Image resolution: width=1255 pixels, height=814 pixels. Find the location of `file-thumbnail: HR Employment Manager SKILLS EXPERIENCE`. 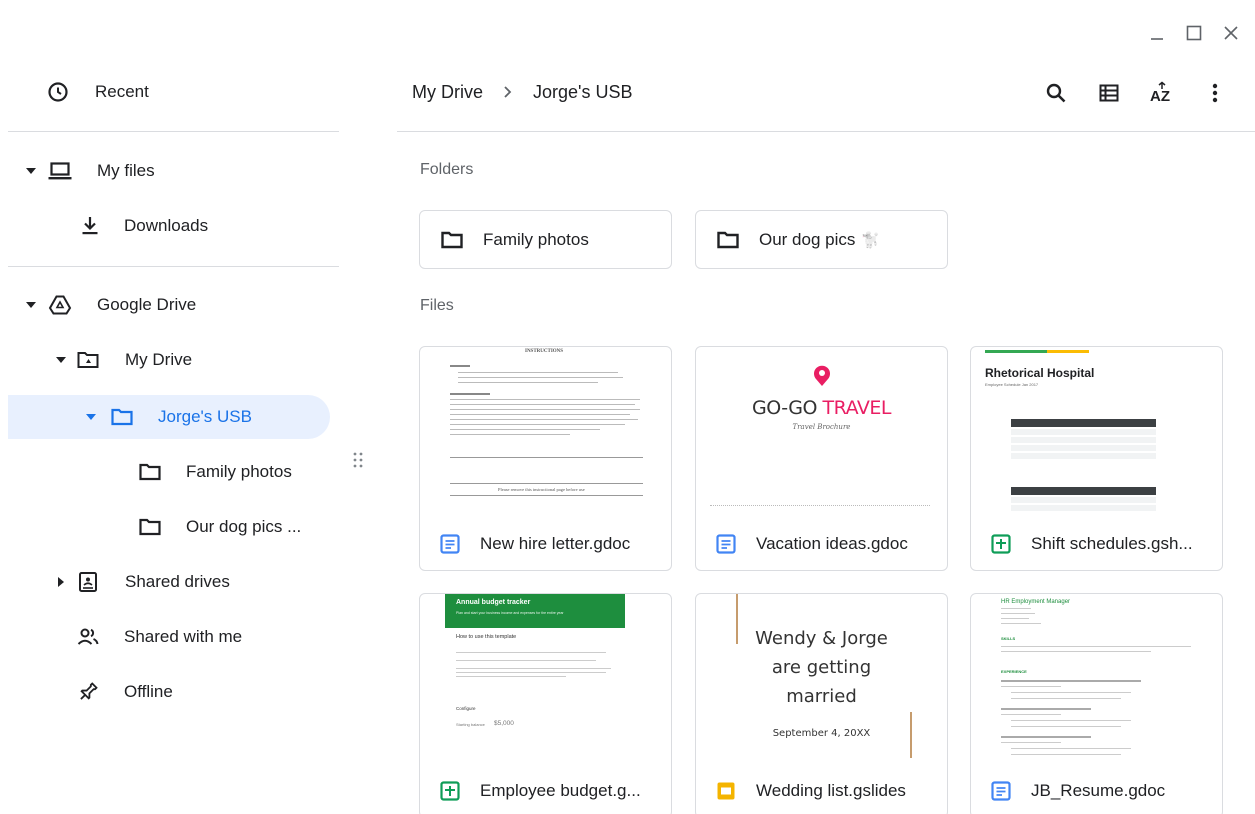

file-thumbnail: HR Employment Manager SKILLS EXPERIENCE is located at coordinates (1096, 676).